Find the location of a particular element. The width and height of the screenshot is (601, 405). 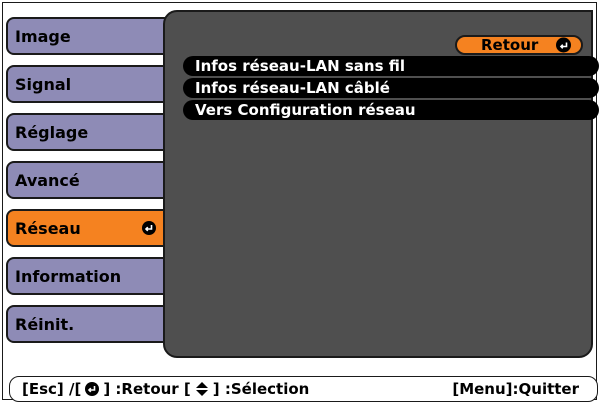

submenu-item-wireless-lan-info: Infos réseau-LAN sans fil is located at coordinates (391, 66).